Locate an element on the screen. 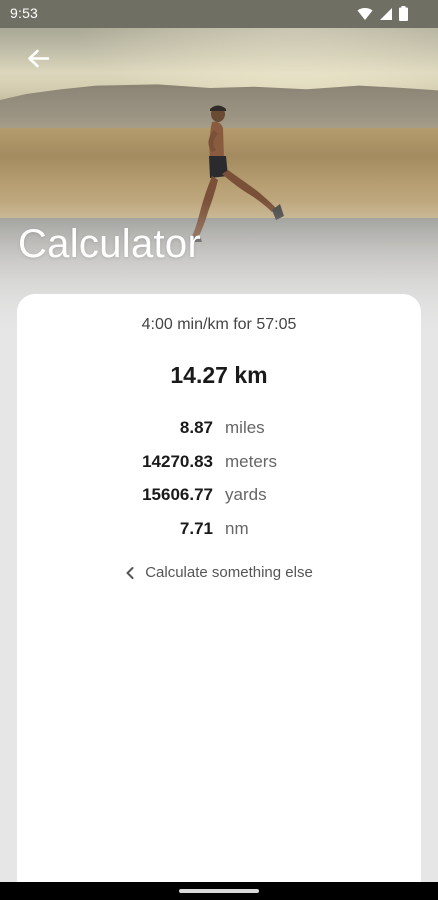 The image size is (438, 900). page-title: Calculator is located at coordinates (110, 244).